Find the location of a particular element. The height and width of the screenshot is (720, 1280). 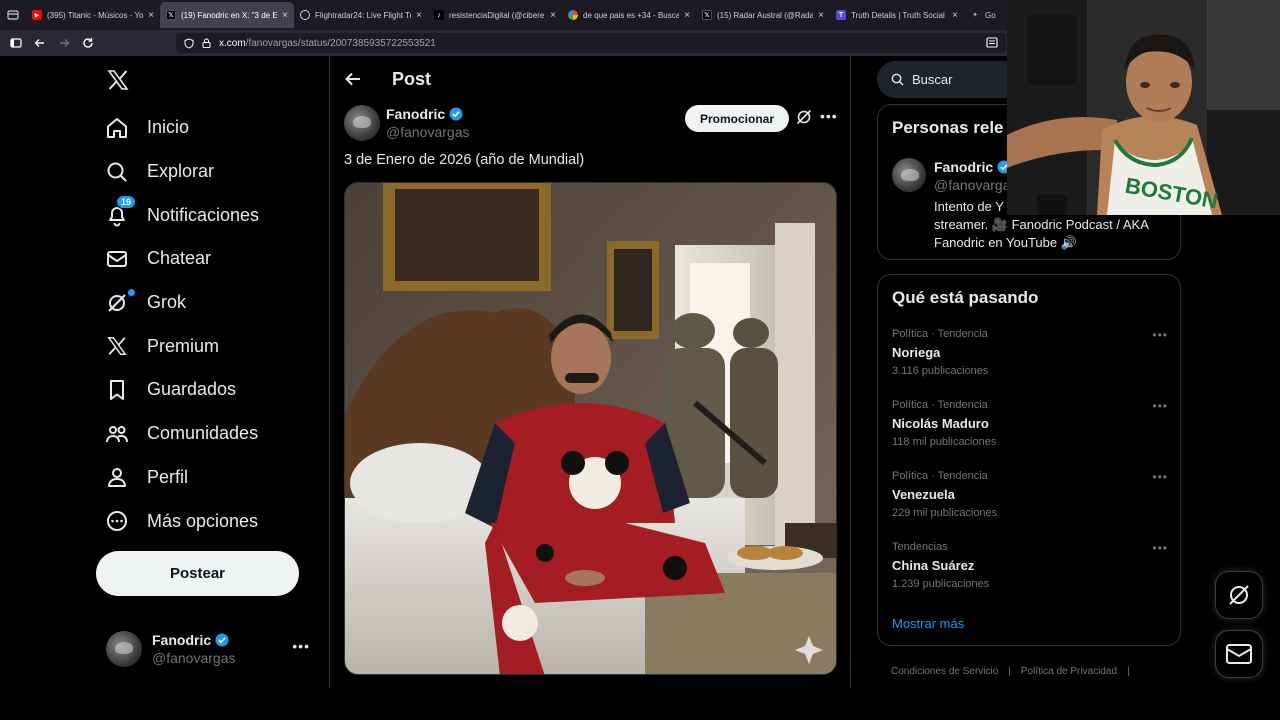

mail-icon is located at coordinates (117, 259).